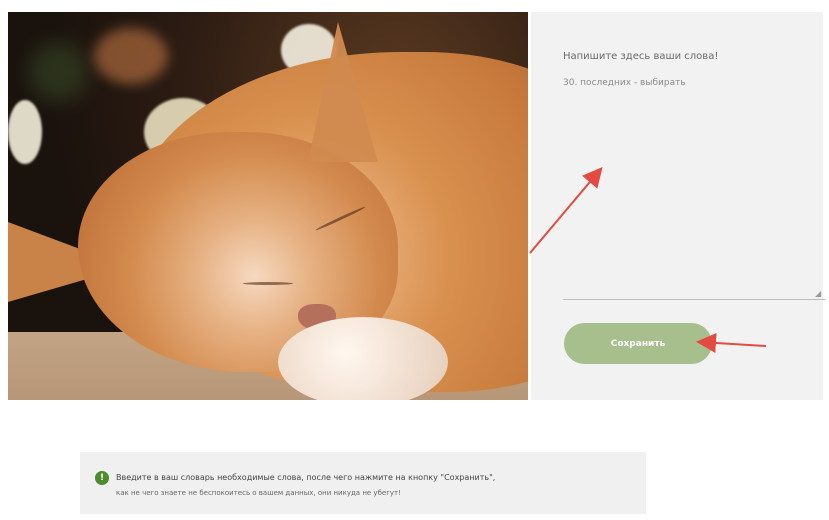  I want to click on save-button: Сохранить, so click(638, 343).